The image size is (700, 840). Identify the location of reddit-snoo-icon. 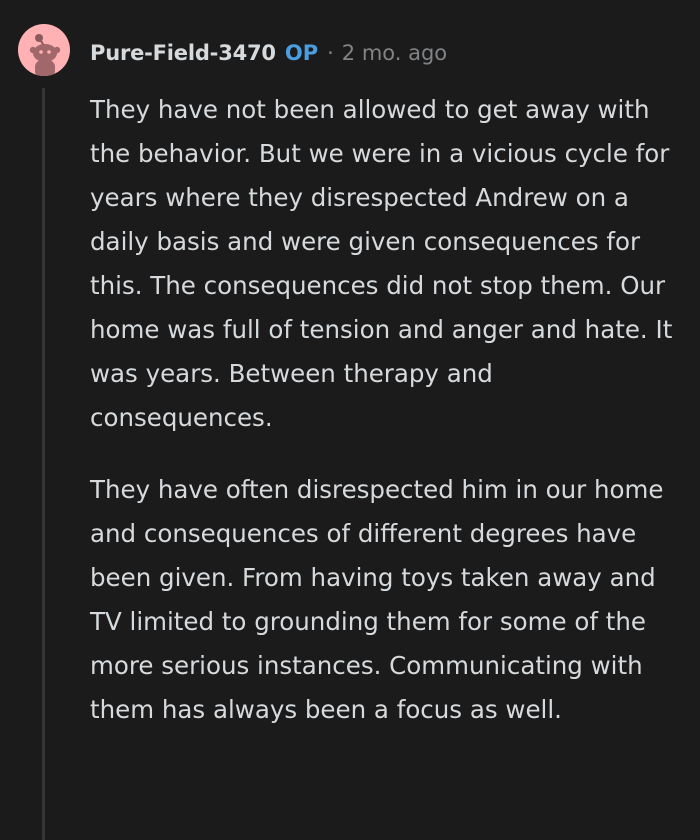
(45, 55).